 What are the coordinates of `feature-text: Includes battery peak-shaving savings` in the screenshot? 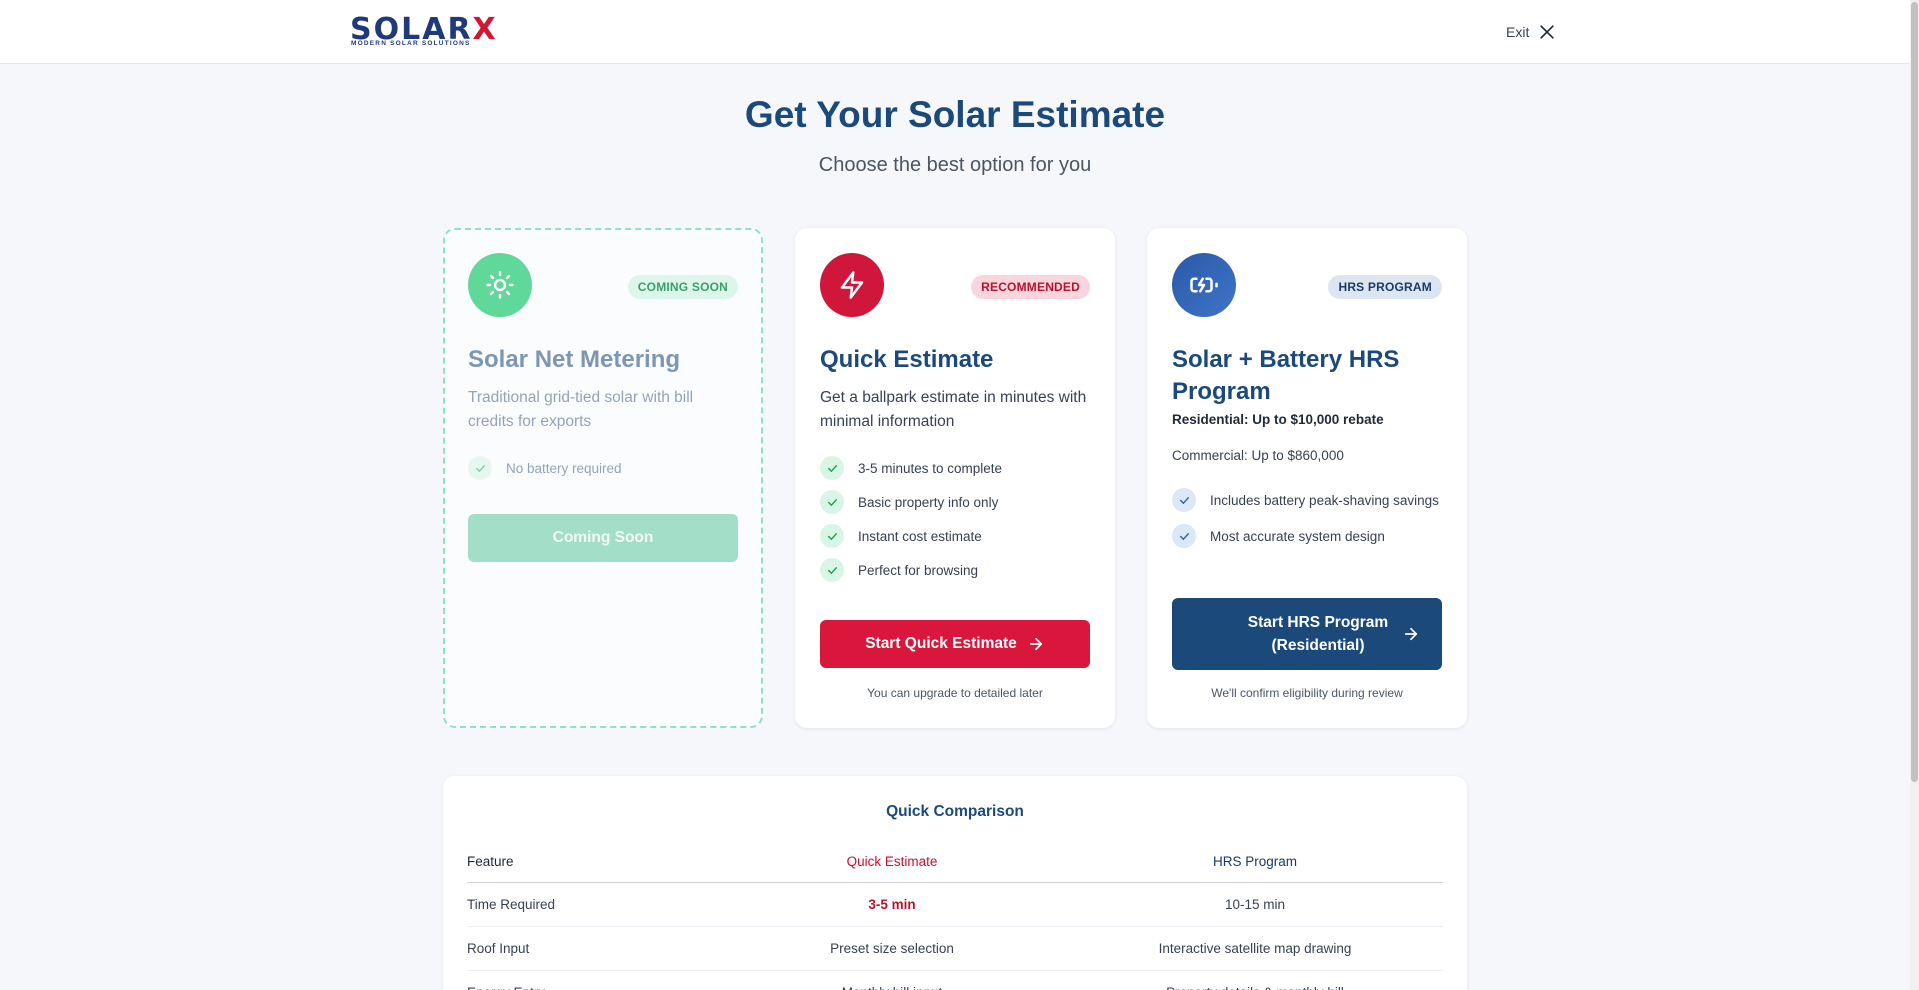 It's located at (1324, 500).